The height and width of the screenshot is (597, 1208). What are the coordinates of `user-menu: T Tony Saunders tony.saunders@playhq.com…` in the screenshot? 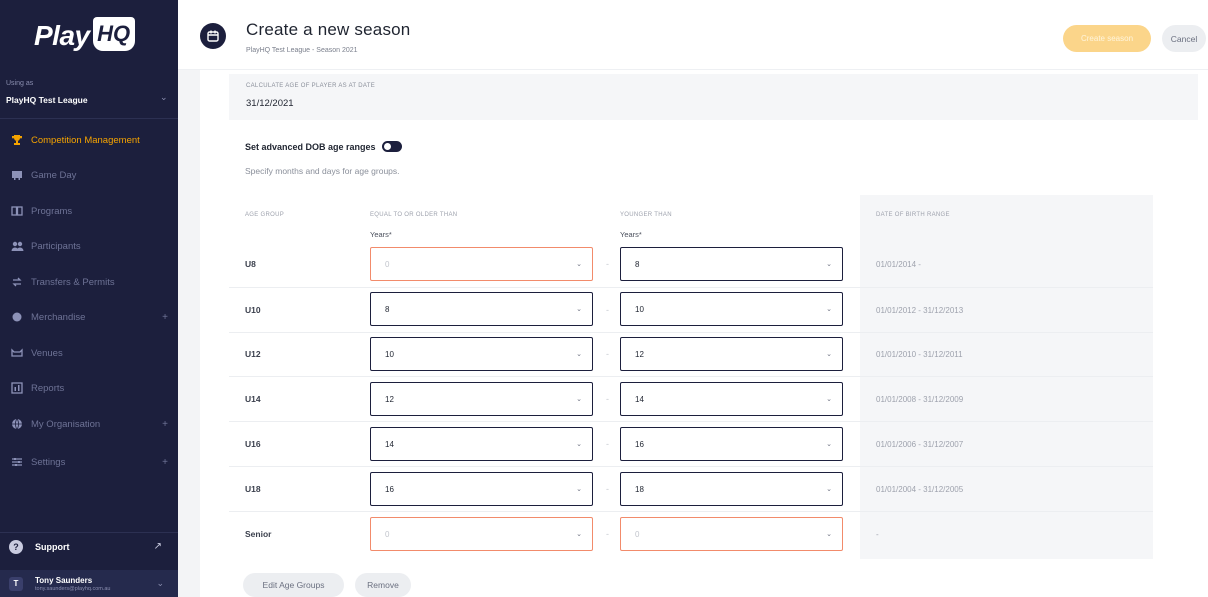 It's located at (89, 583).